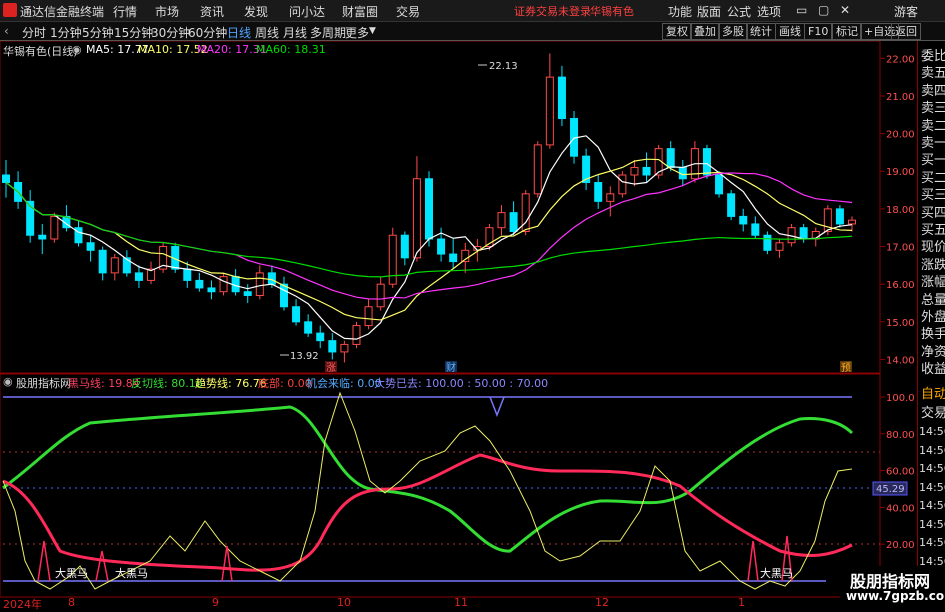 This screenshot has height=612, width=945. I want to click on watermark-logo: 股朋指标网 www.7gpzb.com, so click(892, 587).